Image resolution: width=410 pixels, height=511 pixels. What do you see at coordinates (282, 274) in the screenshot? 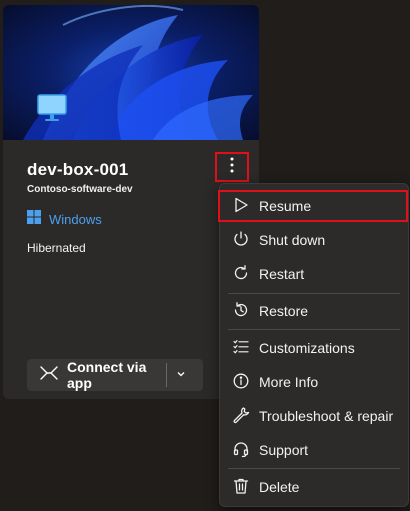
I see `menu-item-label: Restart` at bounding box center [282, 274].